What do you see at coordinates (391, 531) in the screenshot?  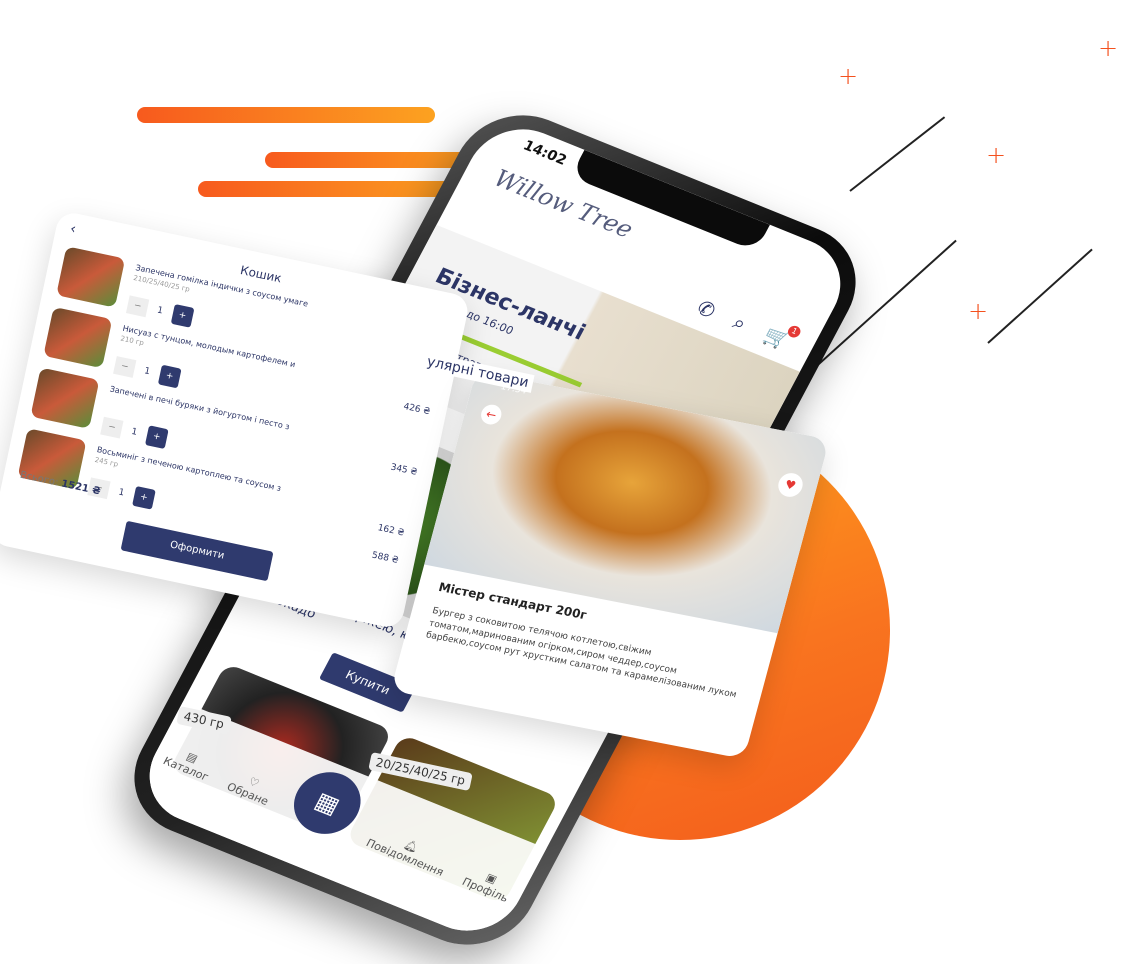 I see `item-price: 162 ₴` at bounding box center [391, 531].